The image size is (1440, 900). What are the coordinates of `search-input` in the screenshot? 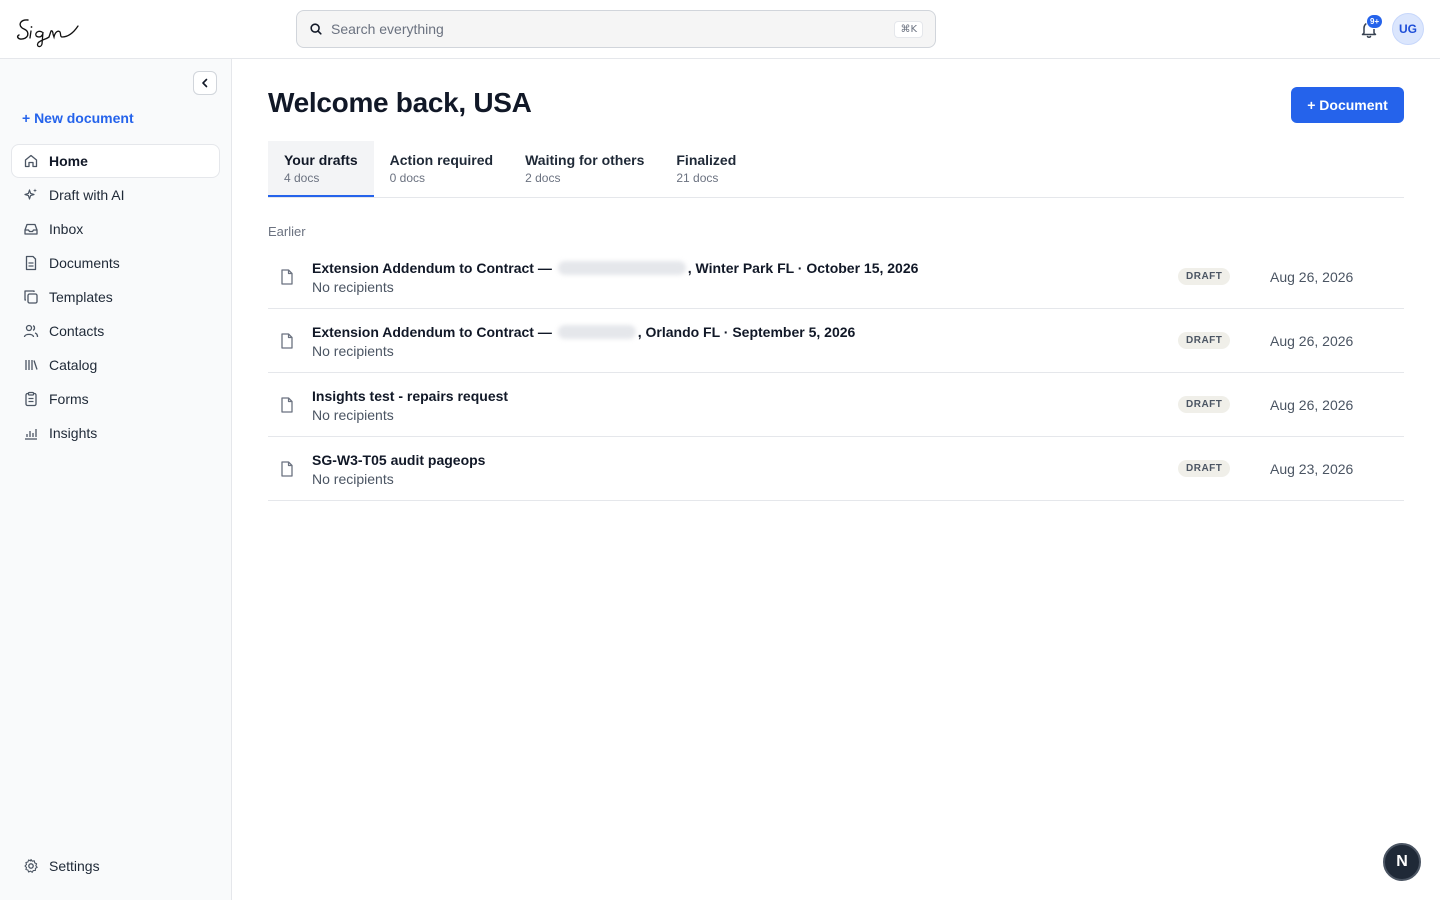 It's located at (613, 29).